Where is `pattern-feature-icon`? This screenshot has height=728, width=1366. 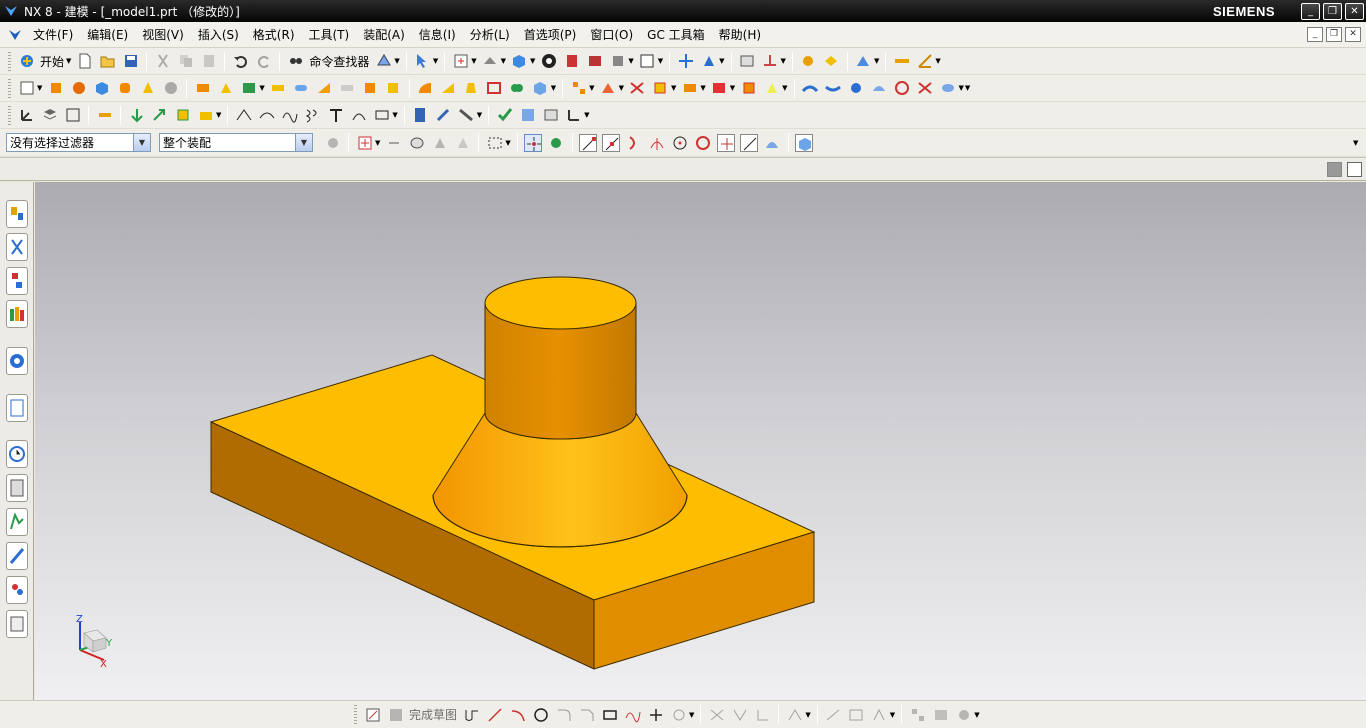
pattern-feature-icon is located at coordinates (579, 88).